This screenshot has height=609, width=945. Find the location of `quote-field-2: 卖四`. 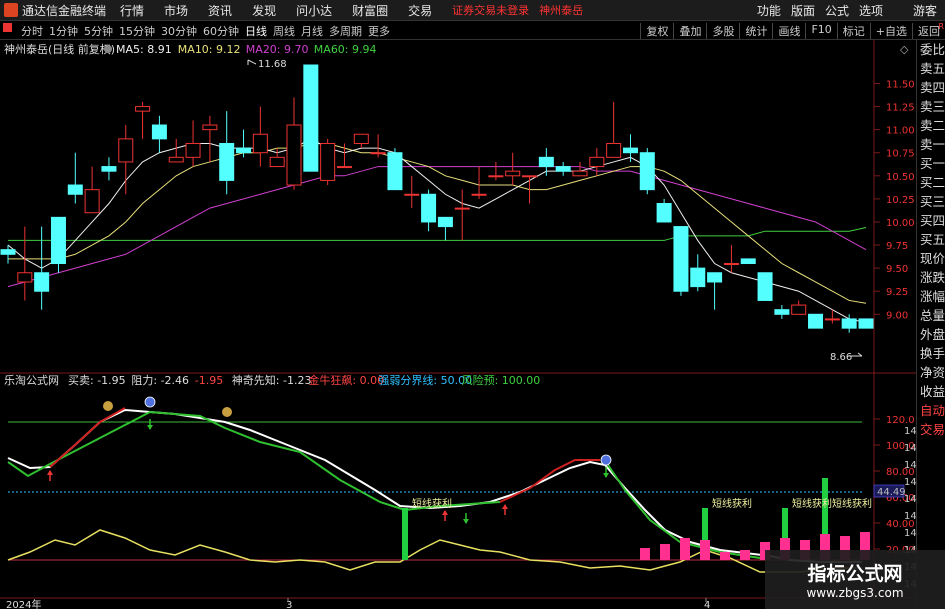

quote-field-2: 卖四 is located at coordinates (931, 87).